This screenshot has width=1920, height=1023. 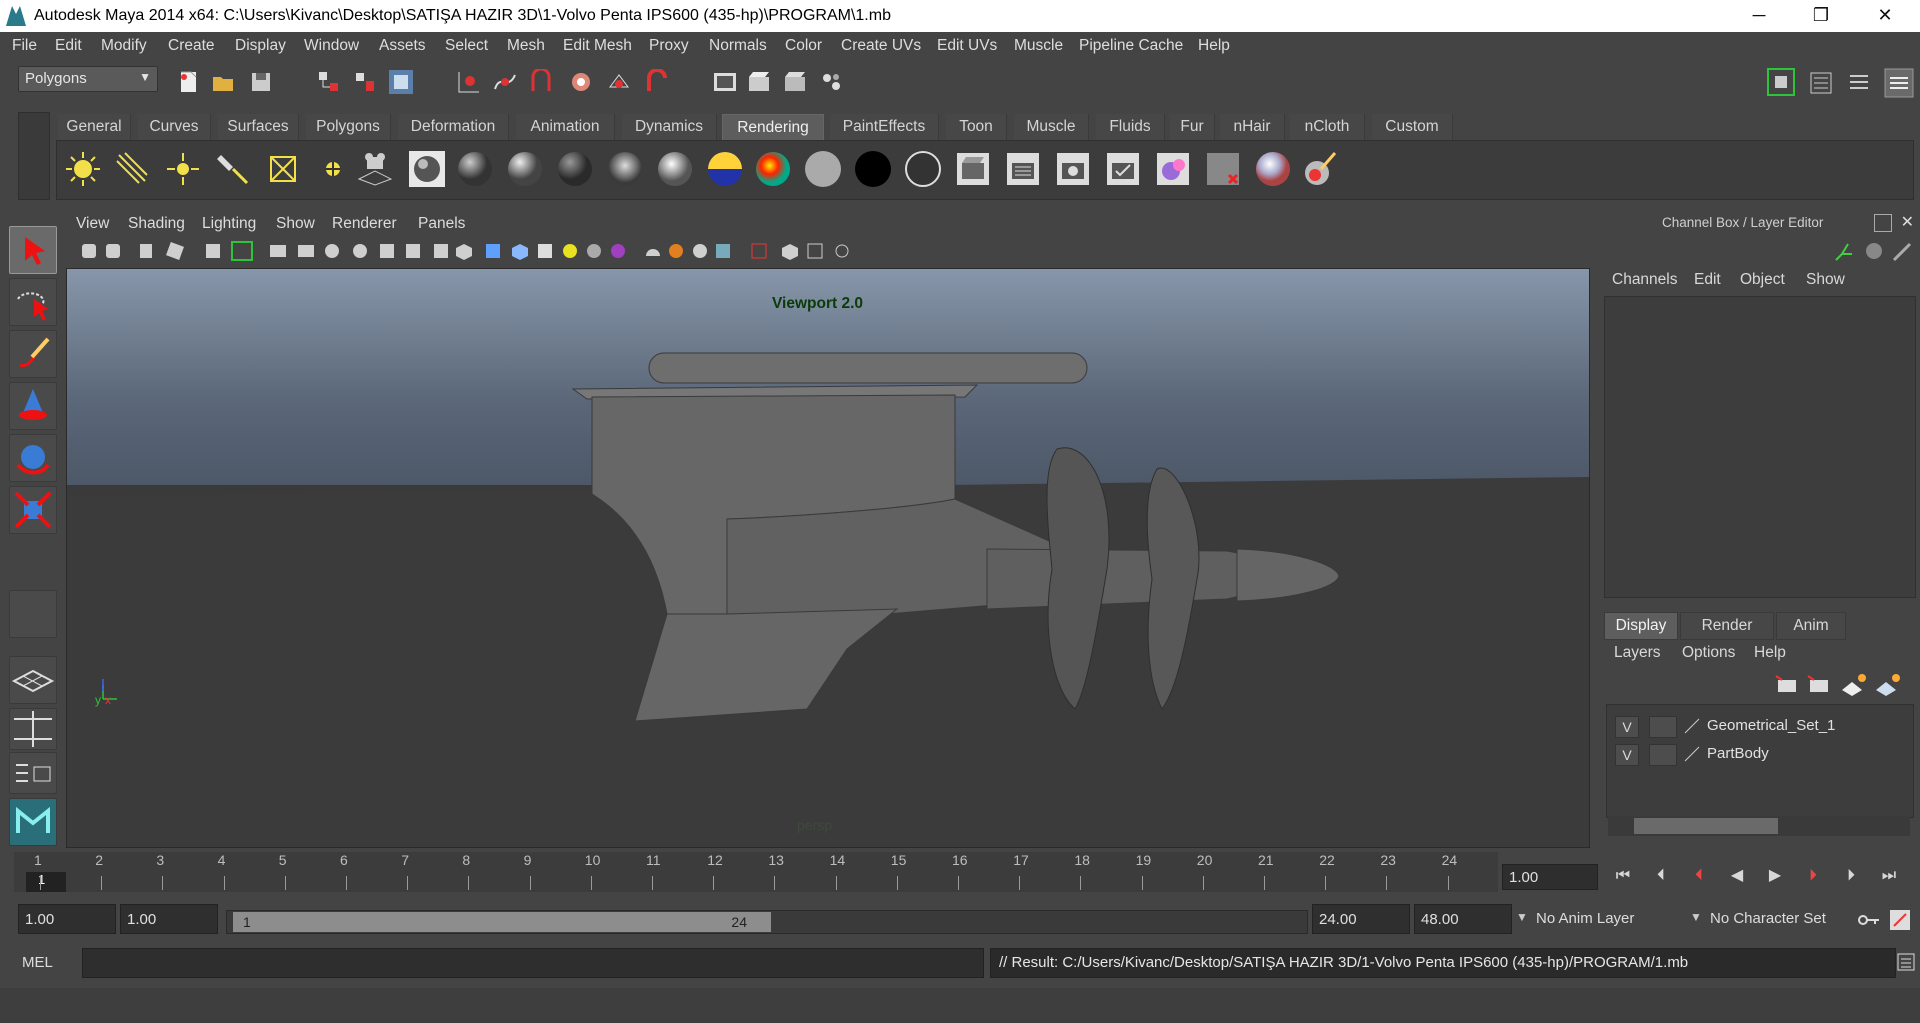 I want to click on perspective-layout-button, so click(x=33, y=680).